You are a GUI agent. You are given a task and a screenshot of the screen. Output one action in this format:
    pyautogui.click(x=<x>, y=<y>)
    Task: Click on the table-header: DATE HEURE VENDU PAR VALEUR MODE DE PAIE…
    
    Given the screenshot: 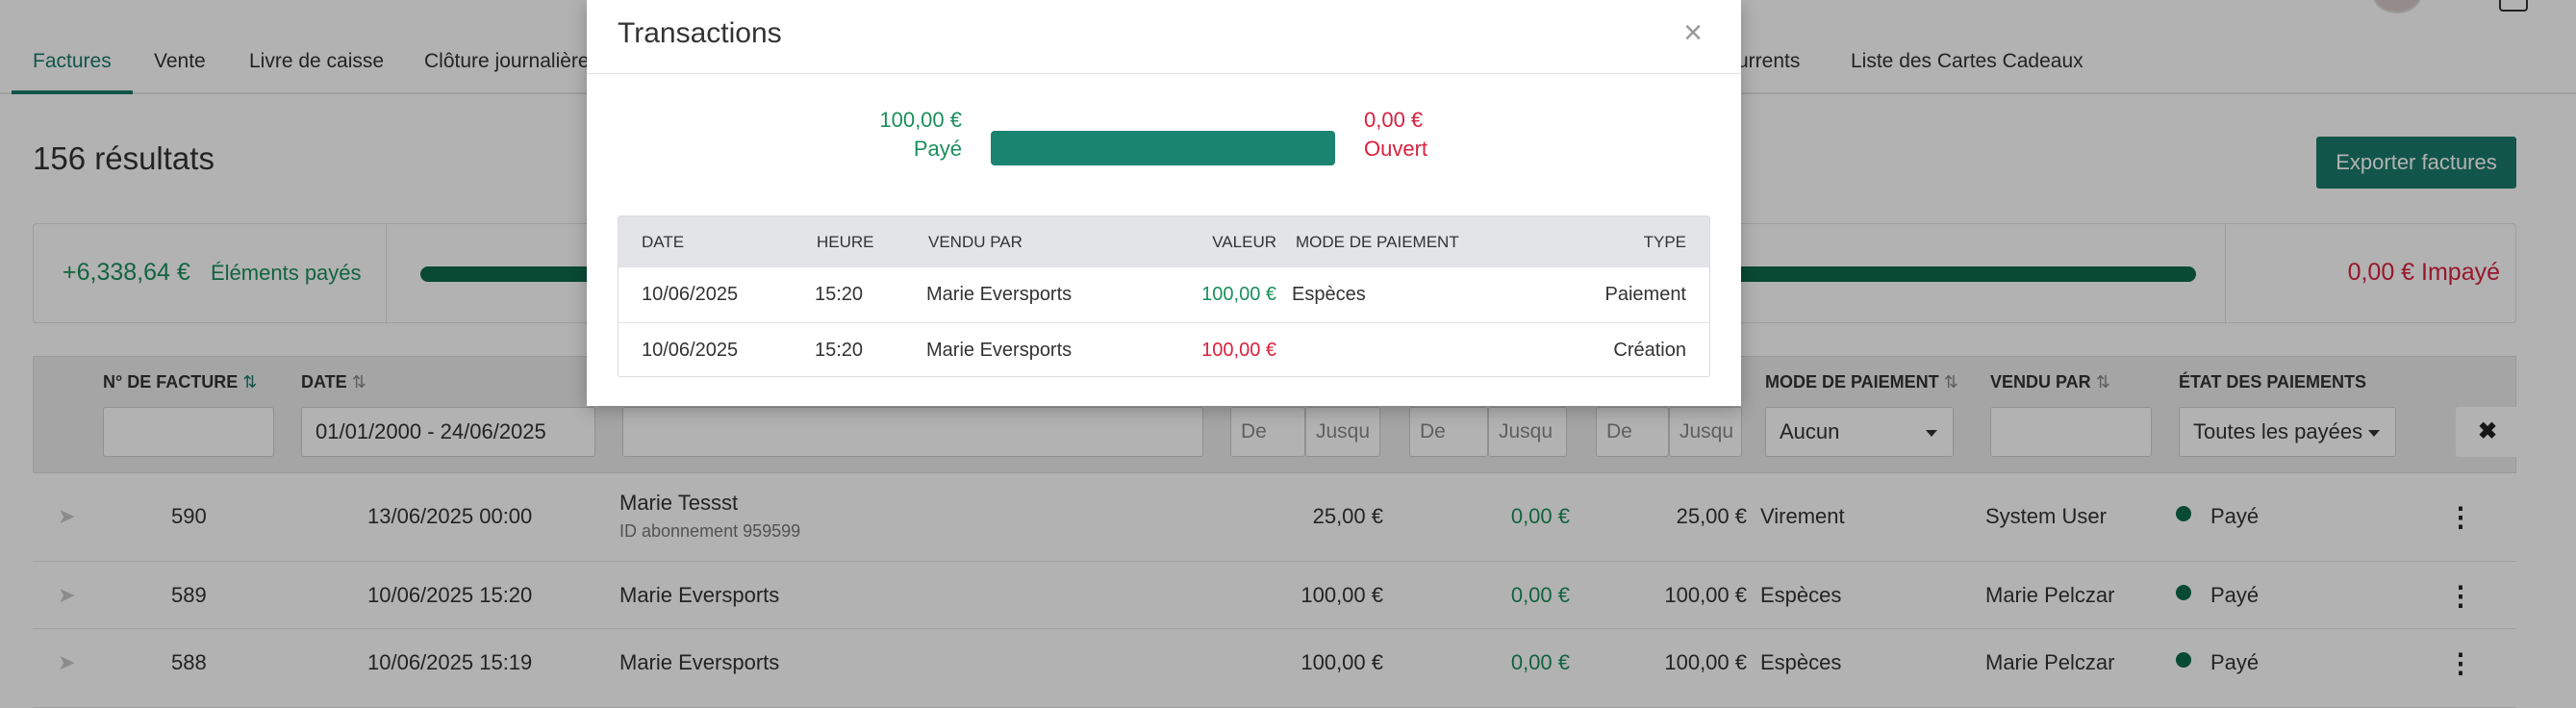 What is the action you would take?
    pyautogui.click(x=1164, y=241)
    